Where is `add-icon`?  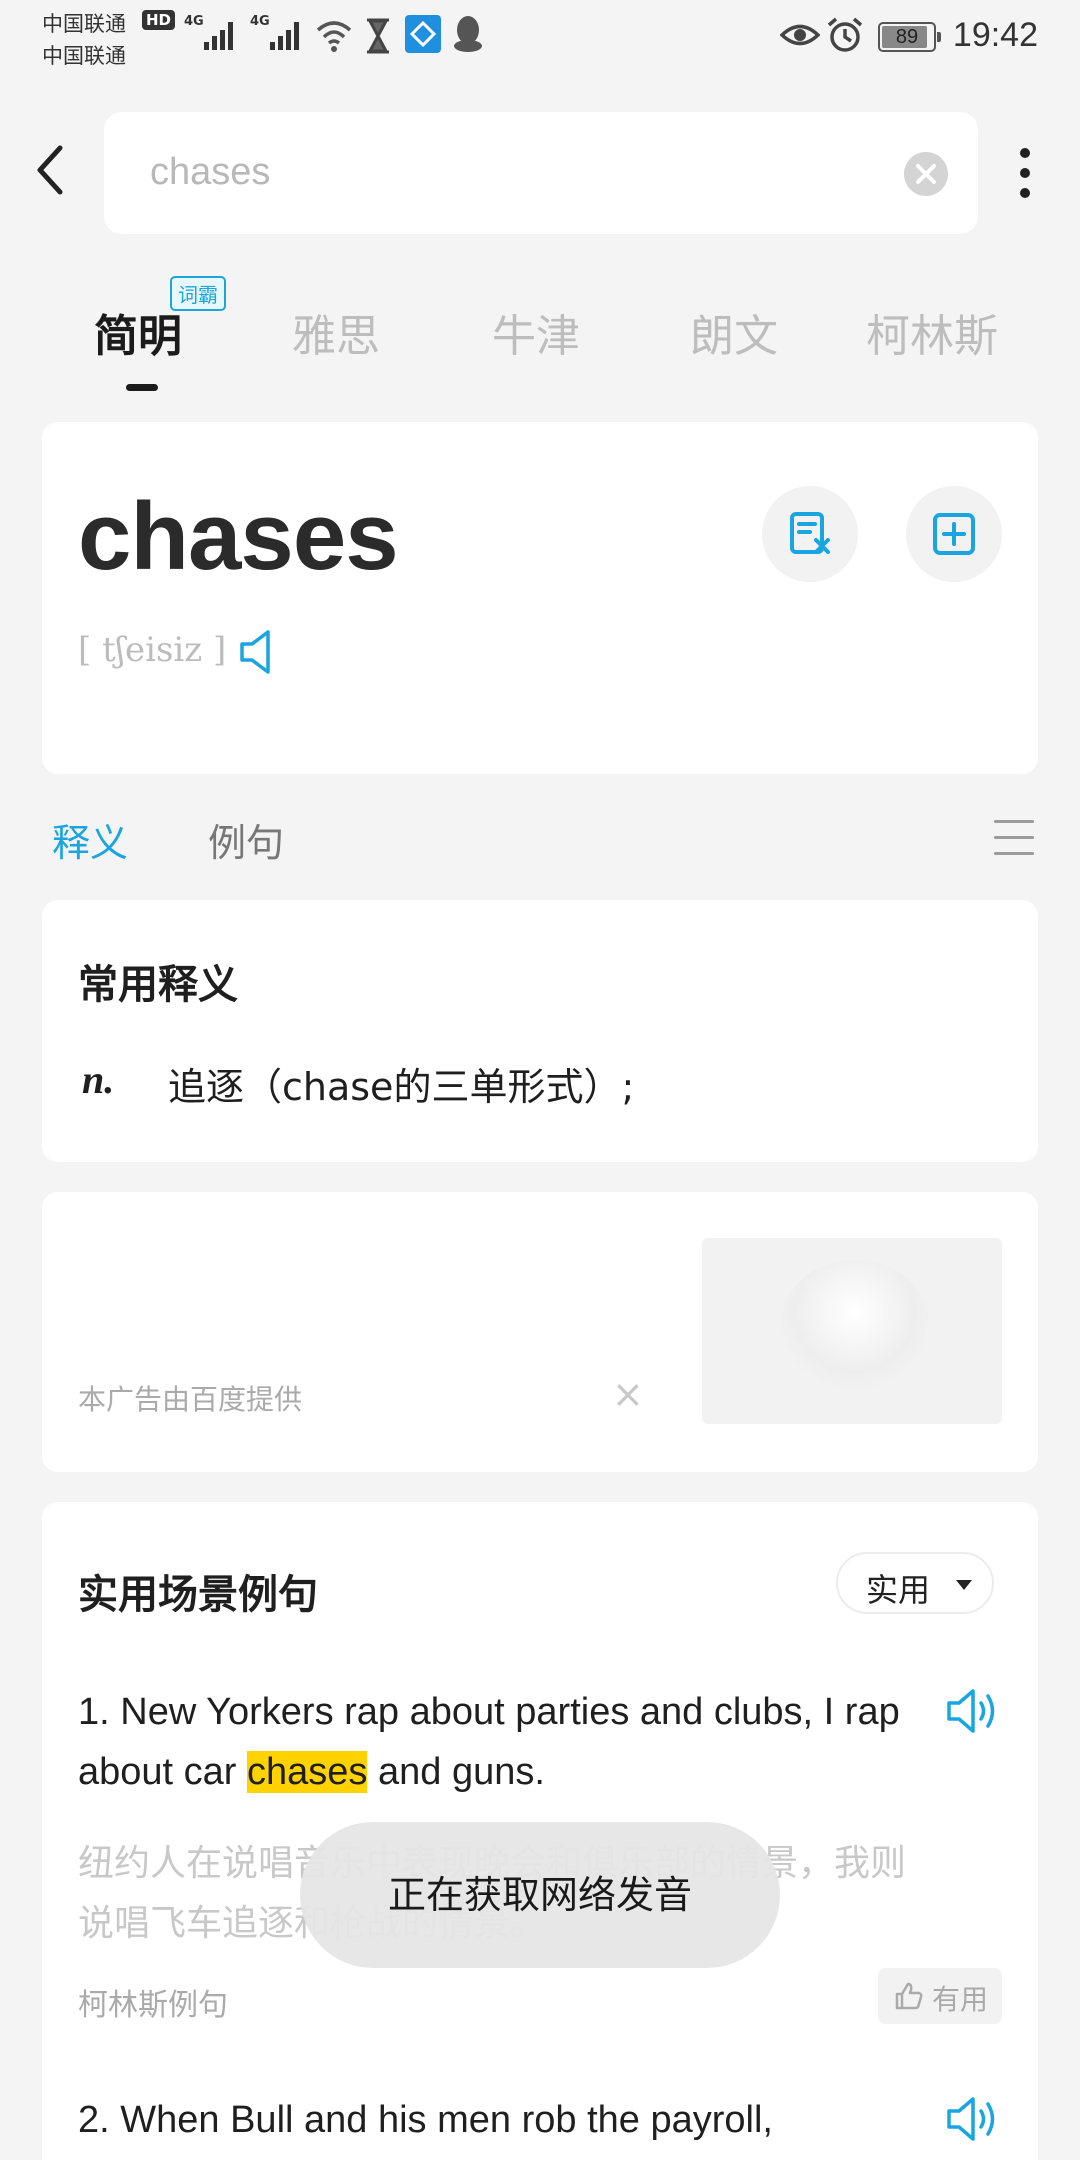 add-icon is located at coordinates (954, 534).